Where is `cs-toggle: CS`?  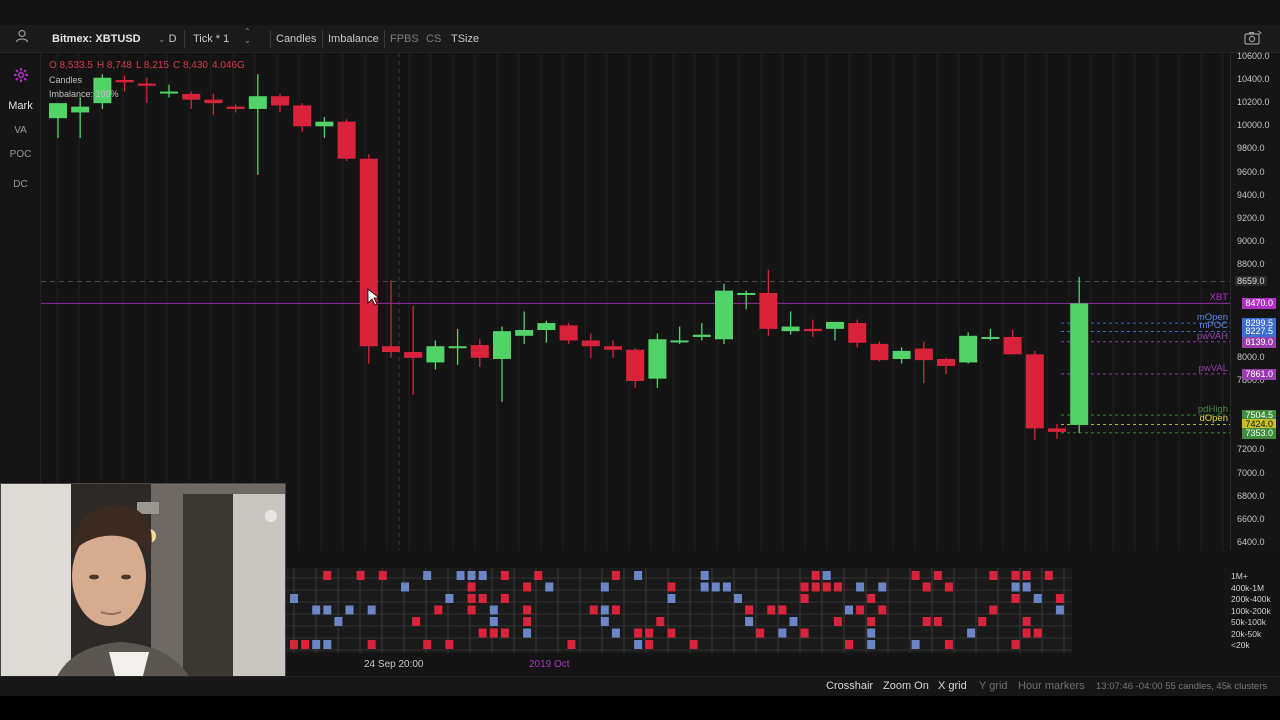 cs-toggle: CS is located at coordinates (433, 39).